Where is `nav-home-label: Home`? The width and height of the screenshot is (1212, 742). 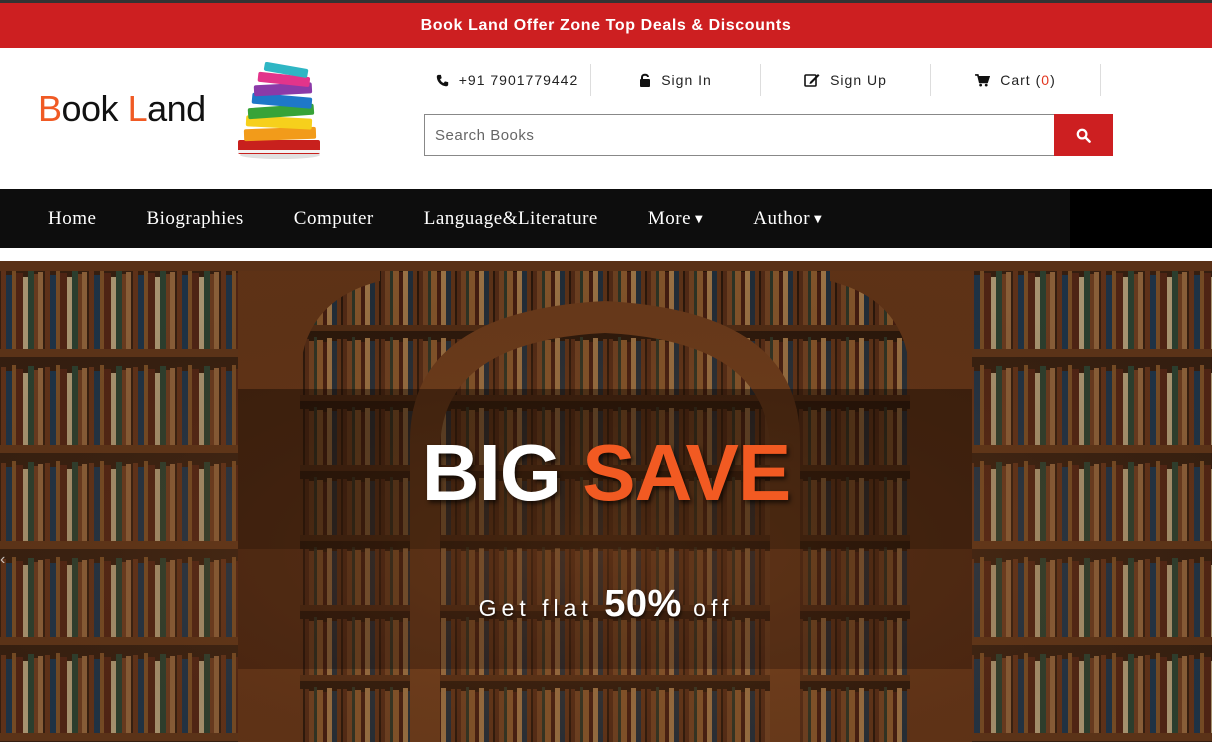 nav-home-label: Home is located at coordinates (72, 218).